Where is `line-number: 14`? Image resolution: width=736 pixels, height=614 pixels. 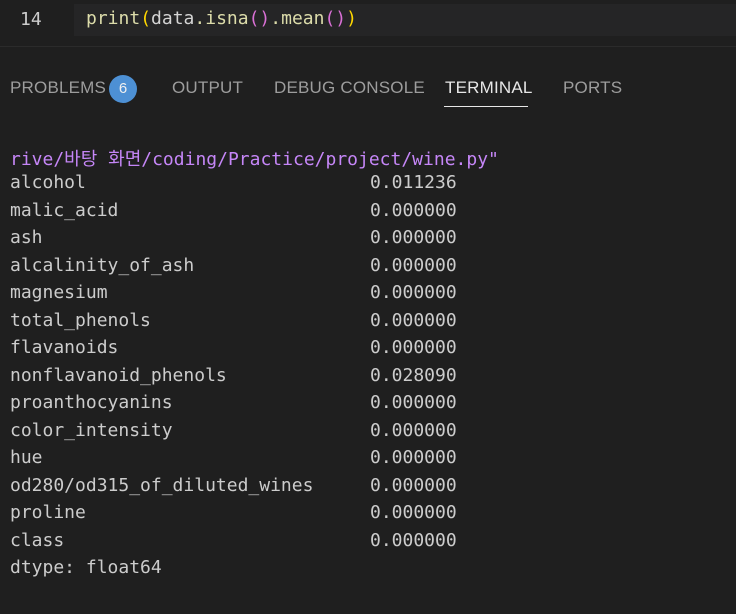
line-number: 14 is located at coordinates (31, 19).